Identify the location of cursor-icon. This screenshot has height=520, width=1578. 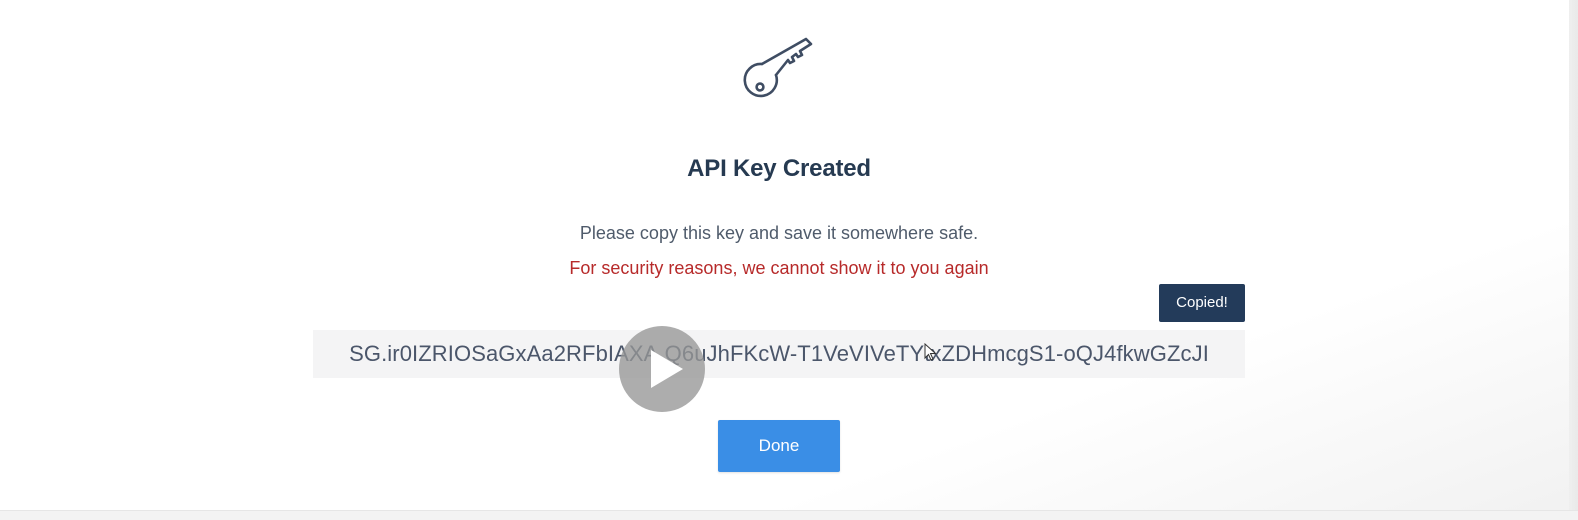
(931, 351).